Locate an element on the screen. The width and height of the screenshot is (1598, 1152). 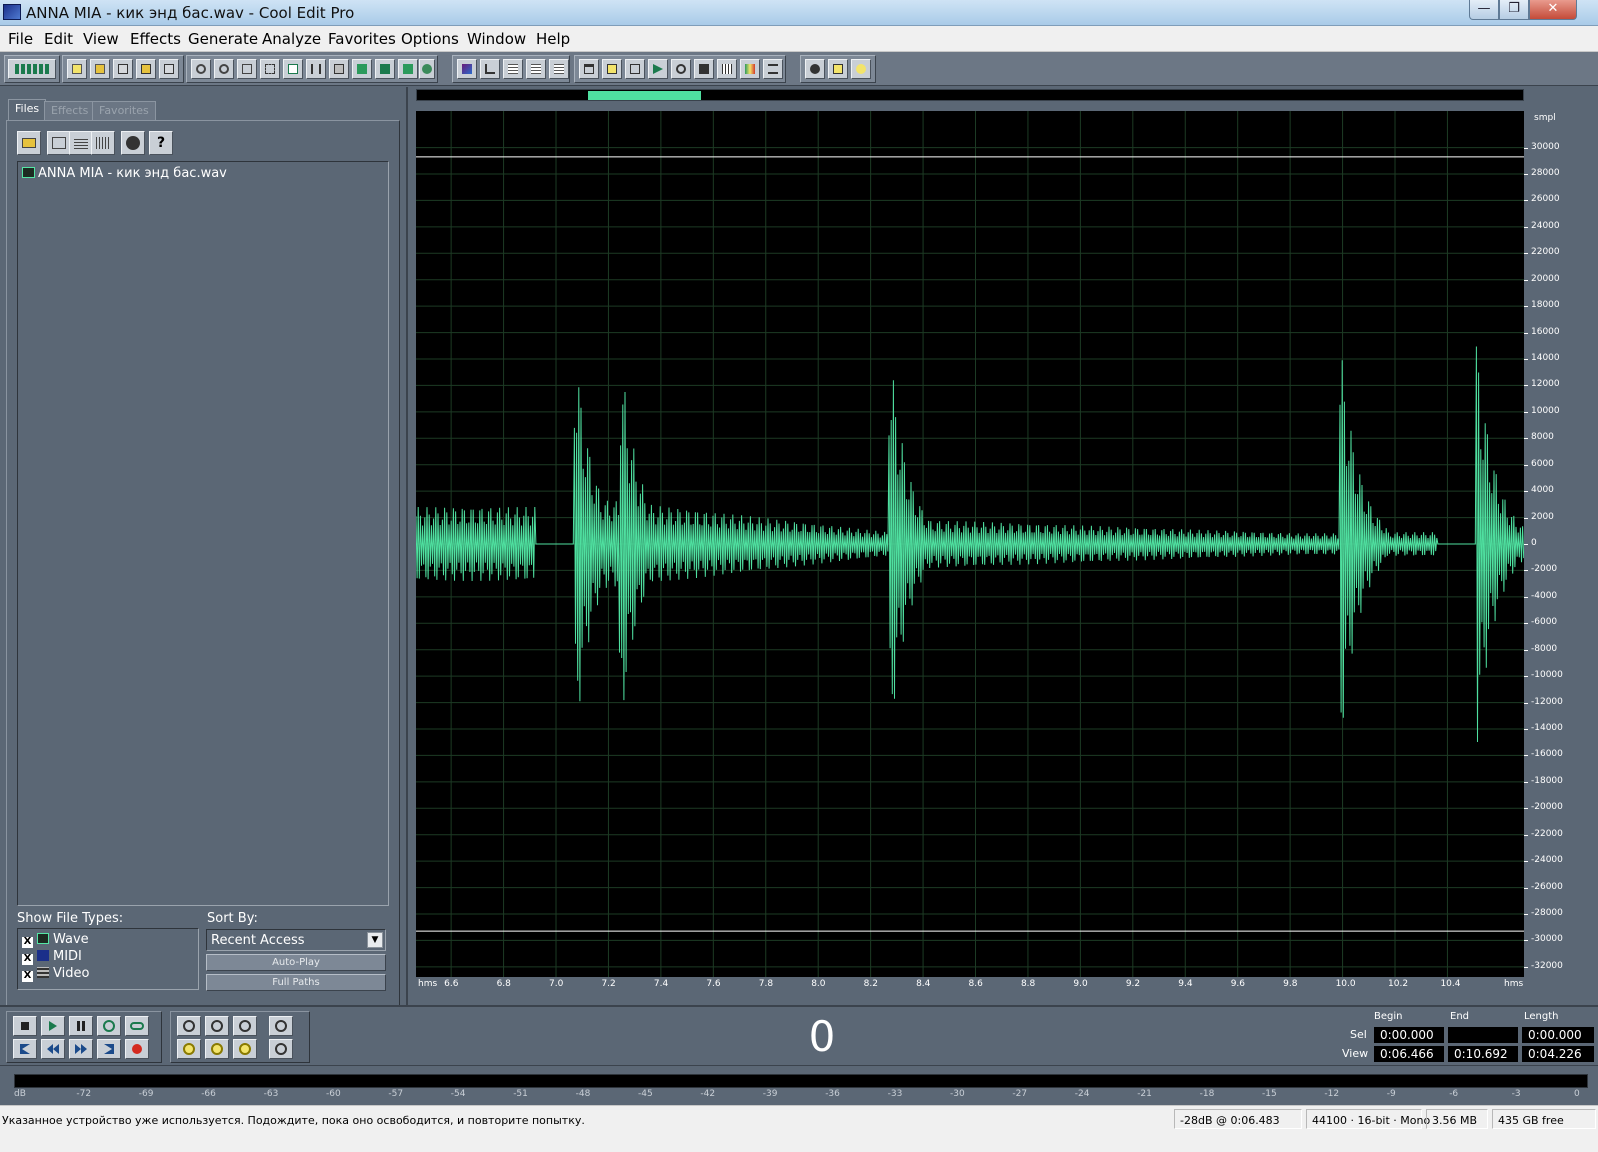
sel-end-field is located at coordinates (1483, 1035).